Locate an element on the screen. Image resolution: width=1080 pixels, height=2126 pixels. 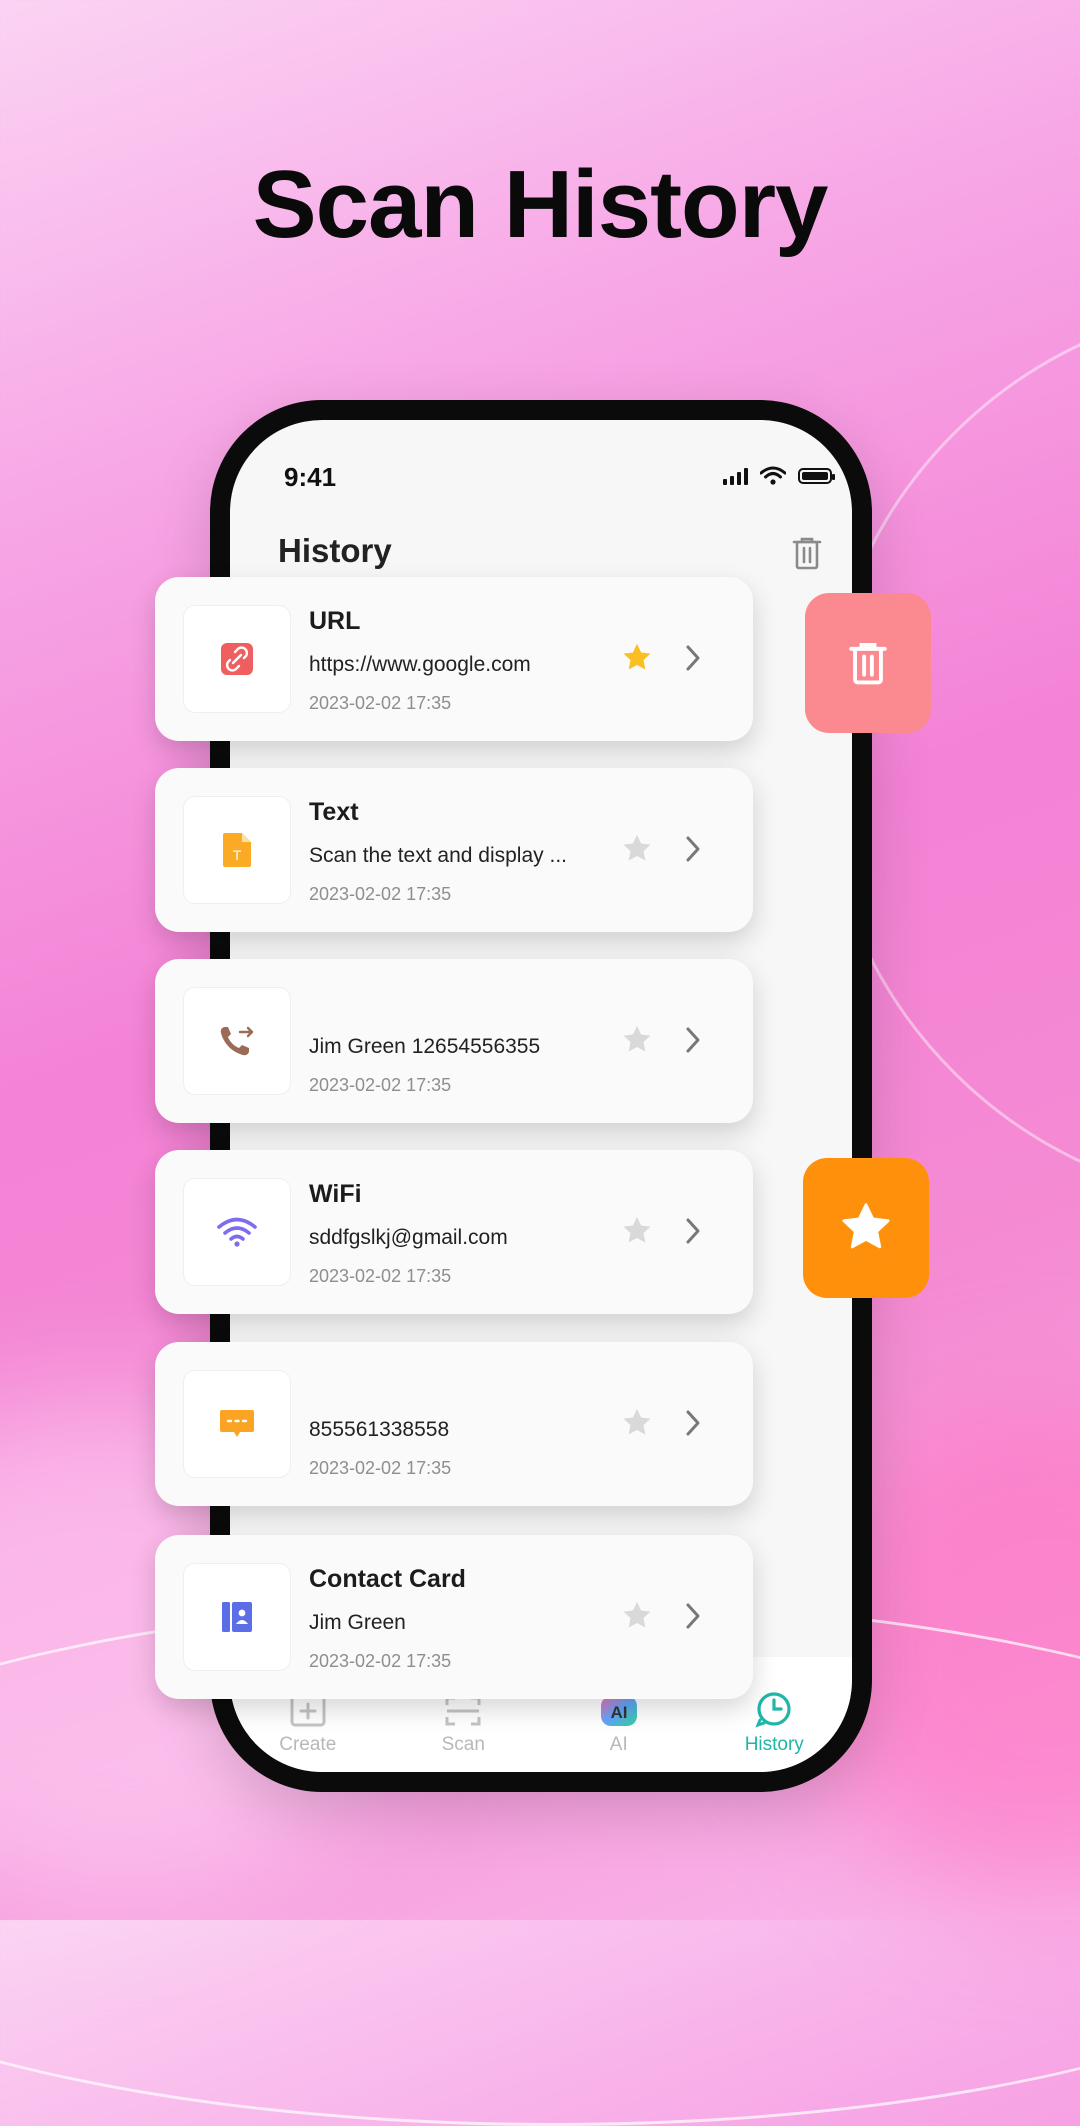
tab-history: History is located at coordinates (774, 1723).